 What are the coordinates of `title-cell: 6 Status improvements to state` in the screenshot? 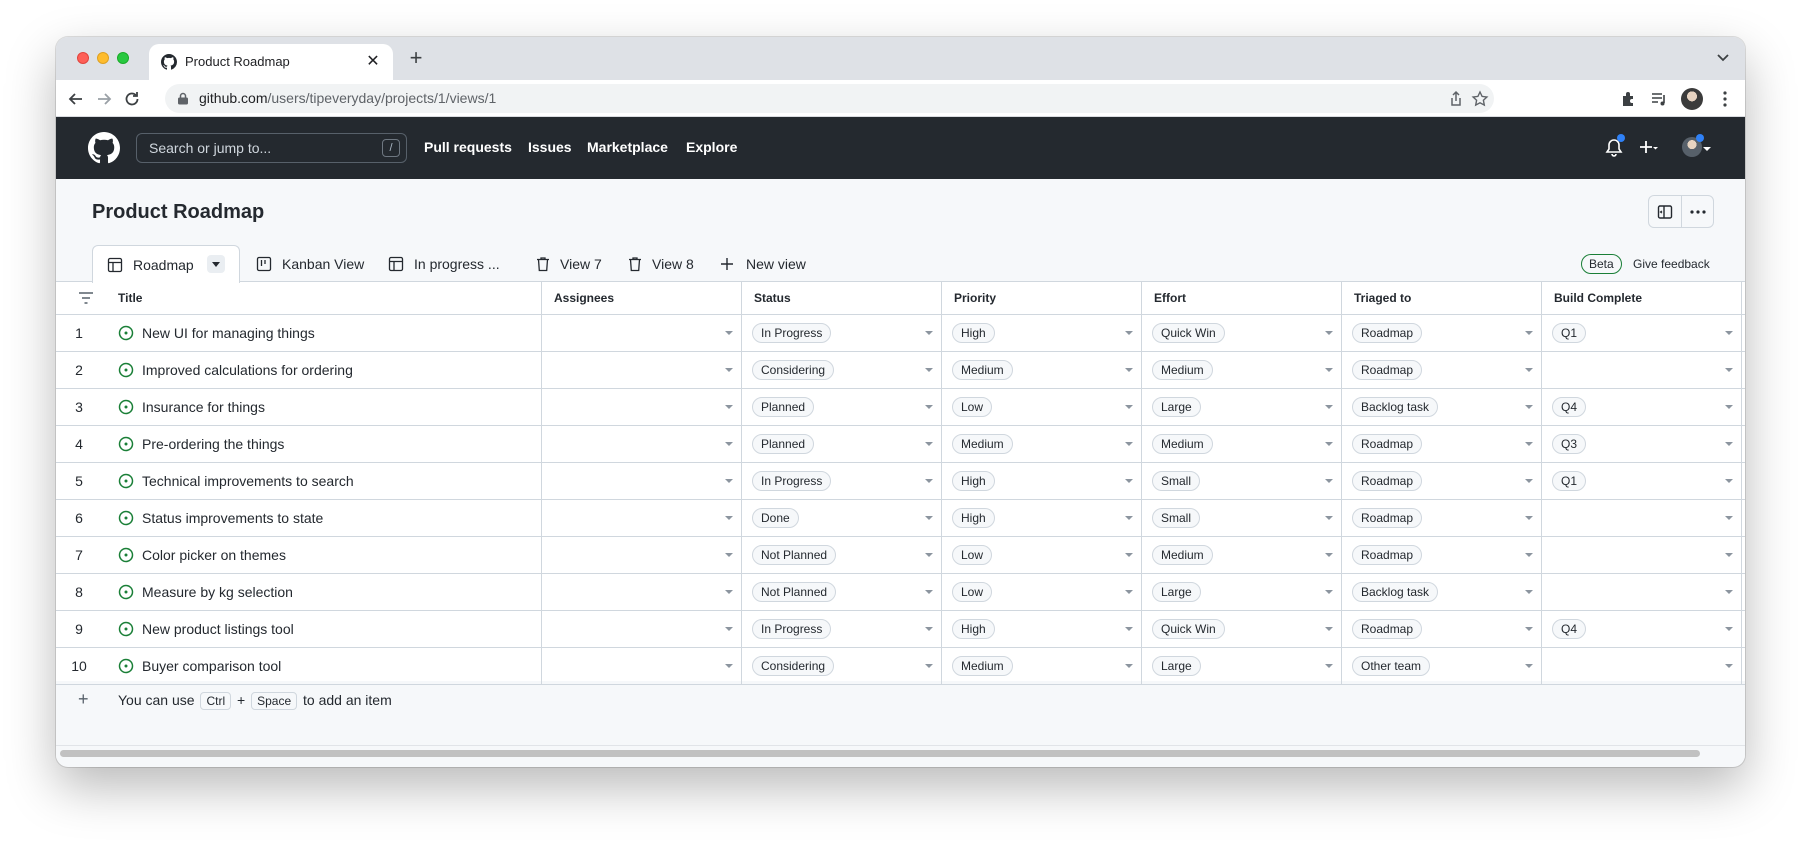 It's located at (299, 518).